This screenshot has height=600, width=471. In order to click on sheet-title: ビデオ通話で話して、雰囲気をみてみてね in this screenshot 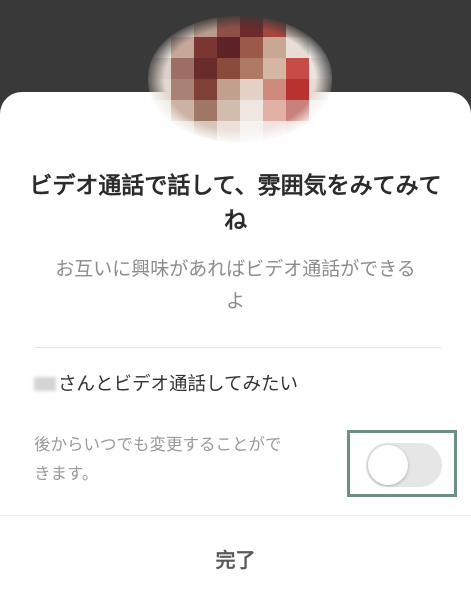, I will do `click(235, 203)`.